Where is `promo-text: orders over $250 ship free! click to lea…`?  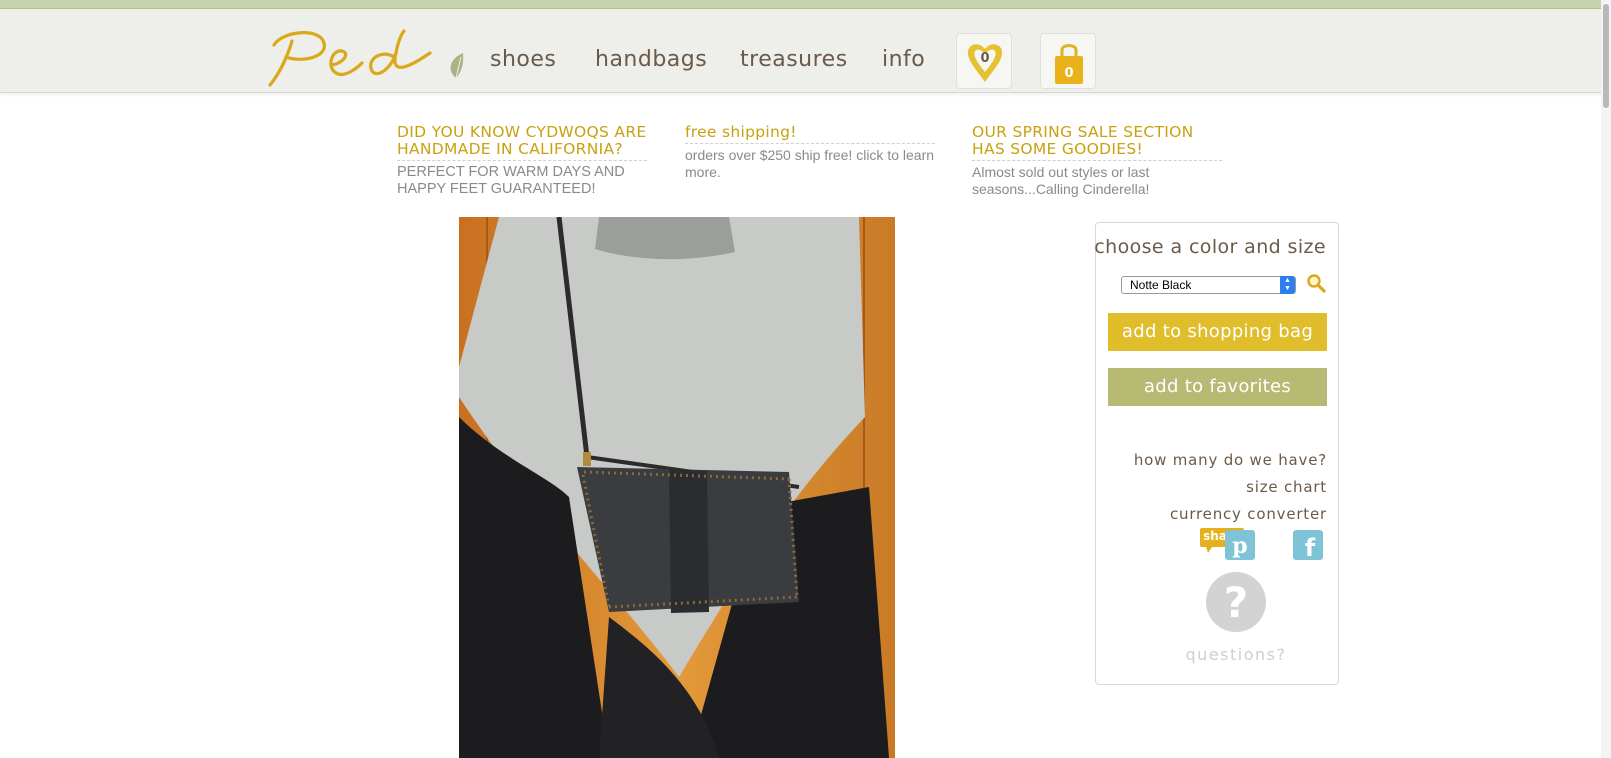
promo-text: orders over $250 ship free! click to lea… is located at coordinates (810, 163).